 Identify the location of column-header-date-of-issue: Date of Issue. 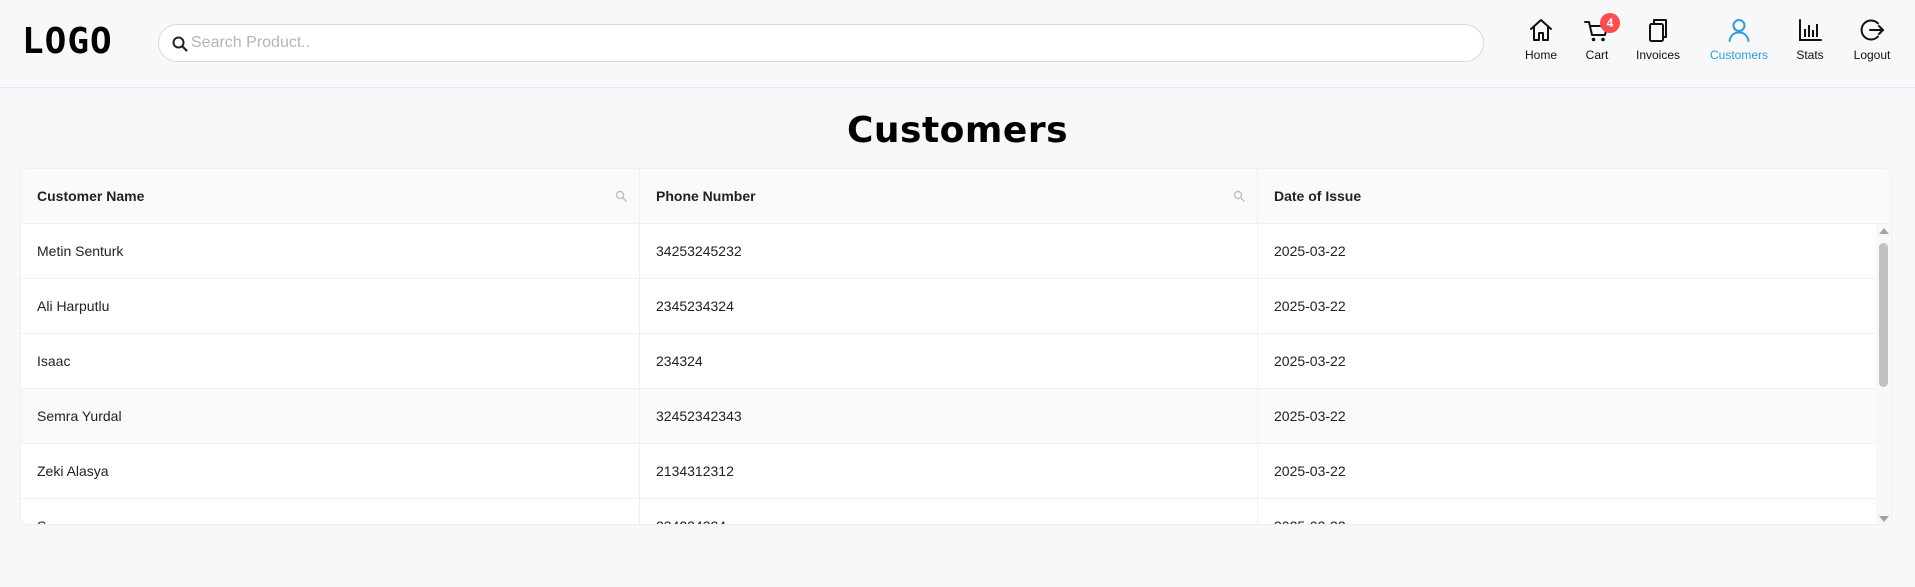
(1574, 196).